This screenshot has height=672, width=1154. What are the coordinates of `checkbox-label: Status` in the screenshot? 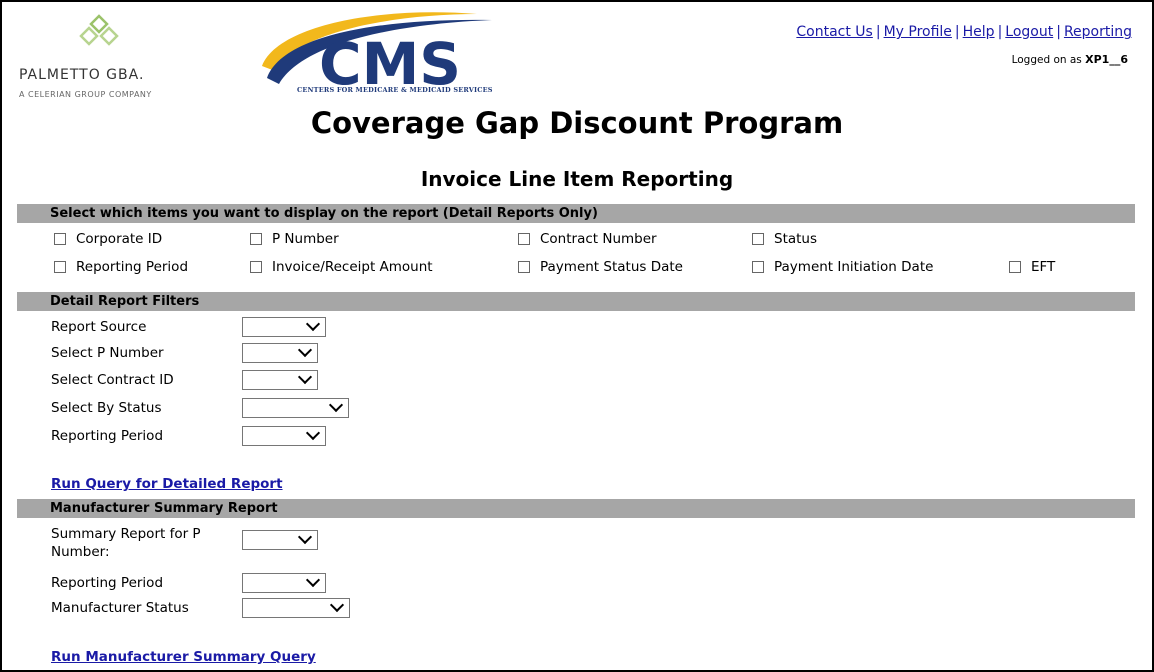 It's located at (796, 239).